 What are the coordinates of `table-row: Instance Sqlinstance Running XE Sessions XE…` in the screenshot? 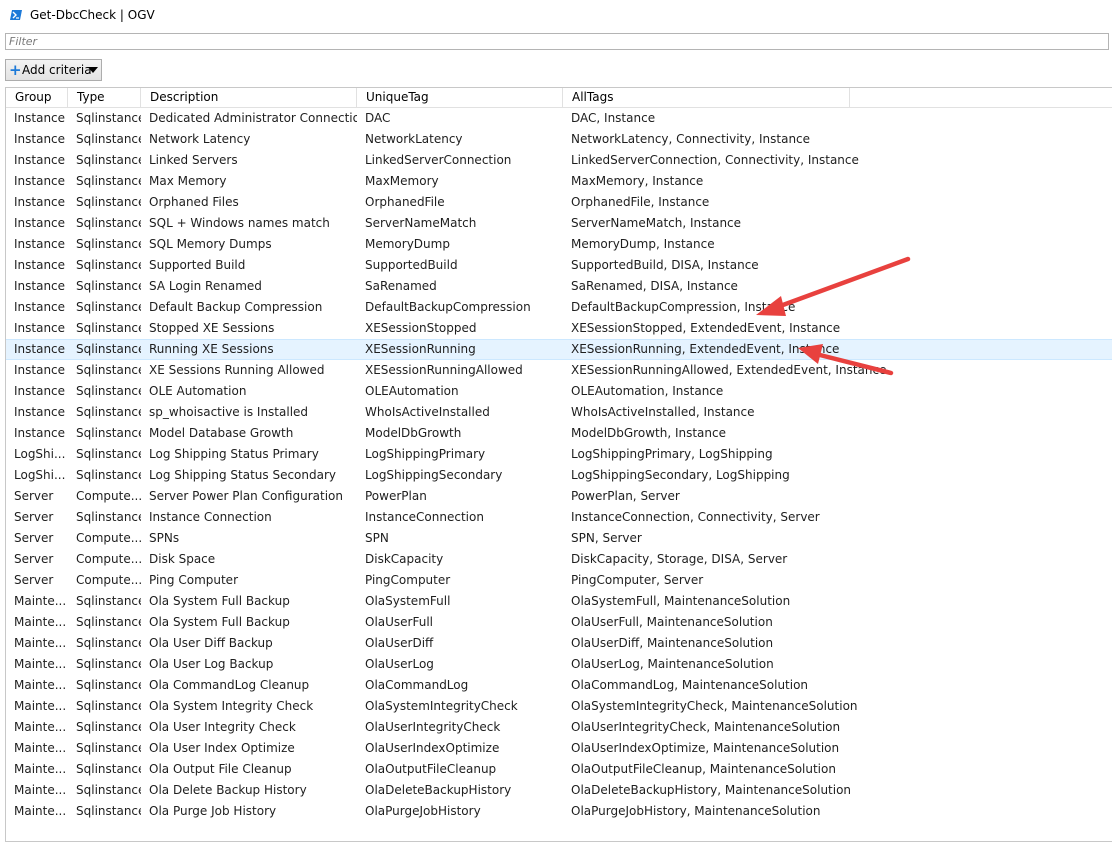 It's located at (559, 349).